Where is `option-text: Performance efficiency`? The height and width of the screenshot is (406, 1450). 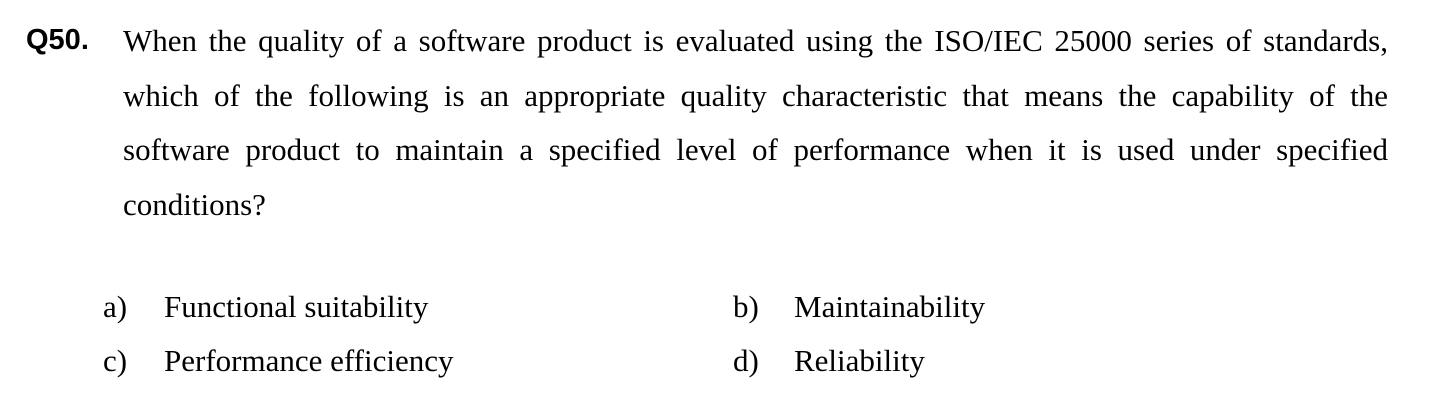 option-text: Performance efficiency is located at coordinates (309, 360).